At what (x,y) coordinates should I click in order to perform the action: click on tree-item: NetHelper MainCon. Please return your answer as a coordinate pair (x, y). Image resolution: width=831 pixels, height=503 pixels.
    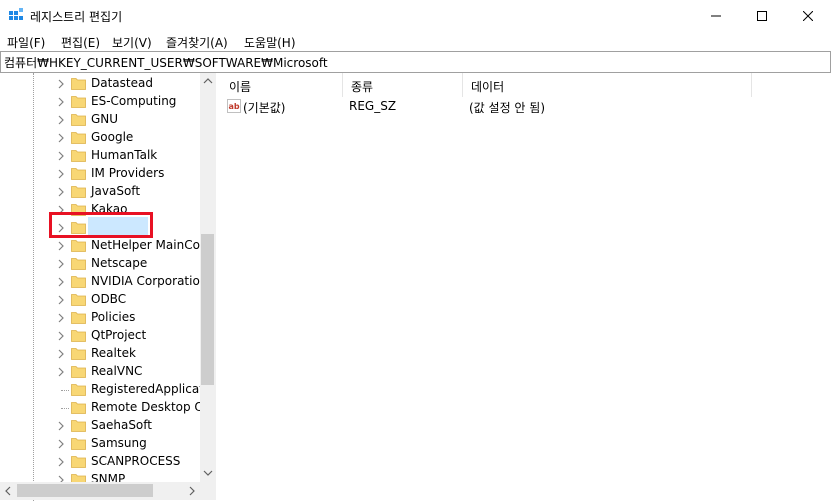
    Looking at the image, I should click on (104, 246).